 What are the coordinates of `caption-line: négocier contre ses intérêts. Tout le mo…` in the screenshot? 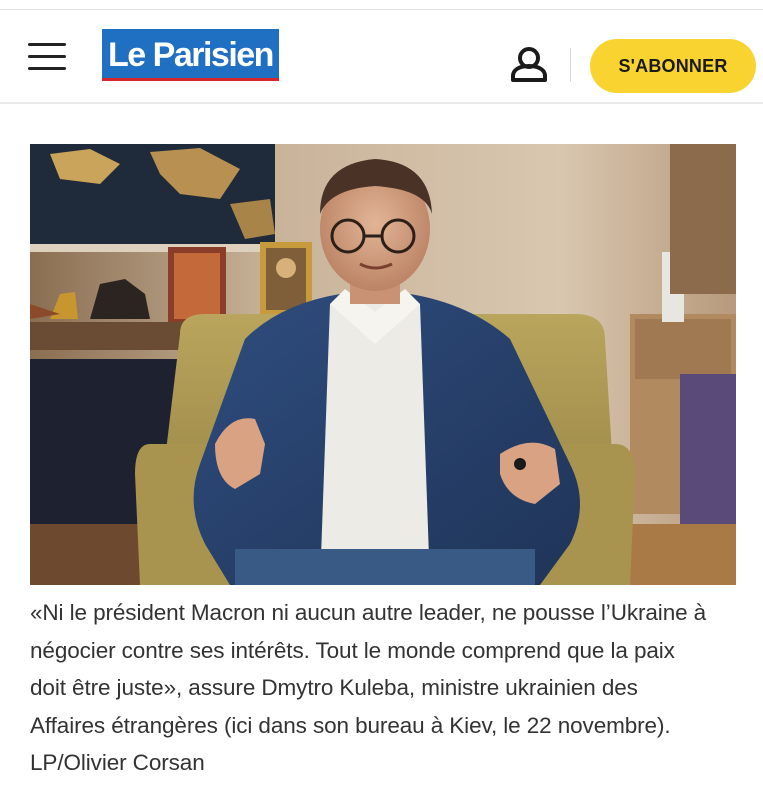 It's located at (352, 650).